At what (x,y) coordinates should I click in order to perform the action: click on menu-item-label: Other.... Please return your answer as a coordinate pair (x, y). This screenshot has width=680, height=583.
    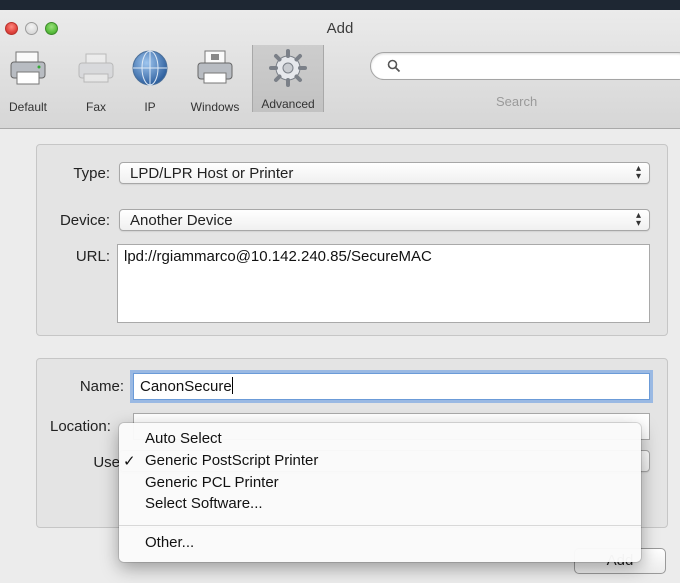
    Looking at the image, I should click on (170, 542).